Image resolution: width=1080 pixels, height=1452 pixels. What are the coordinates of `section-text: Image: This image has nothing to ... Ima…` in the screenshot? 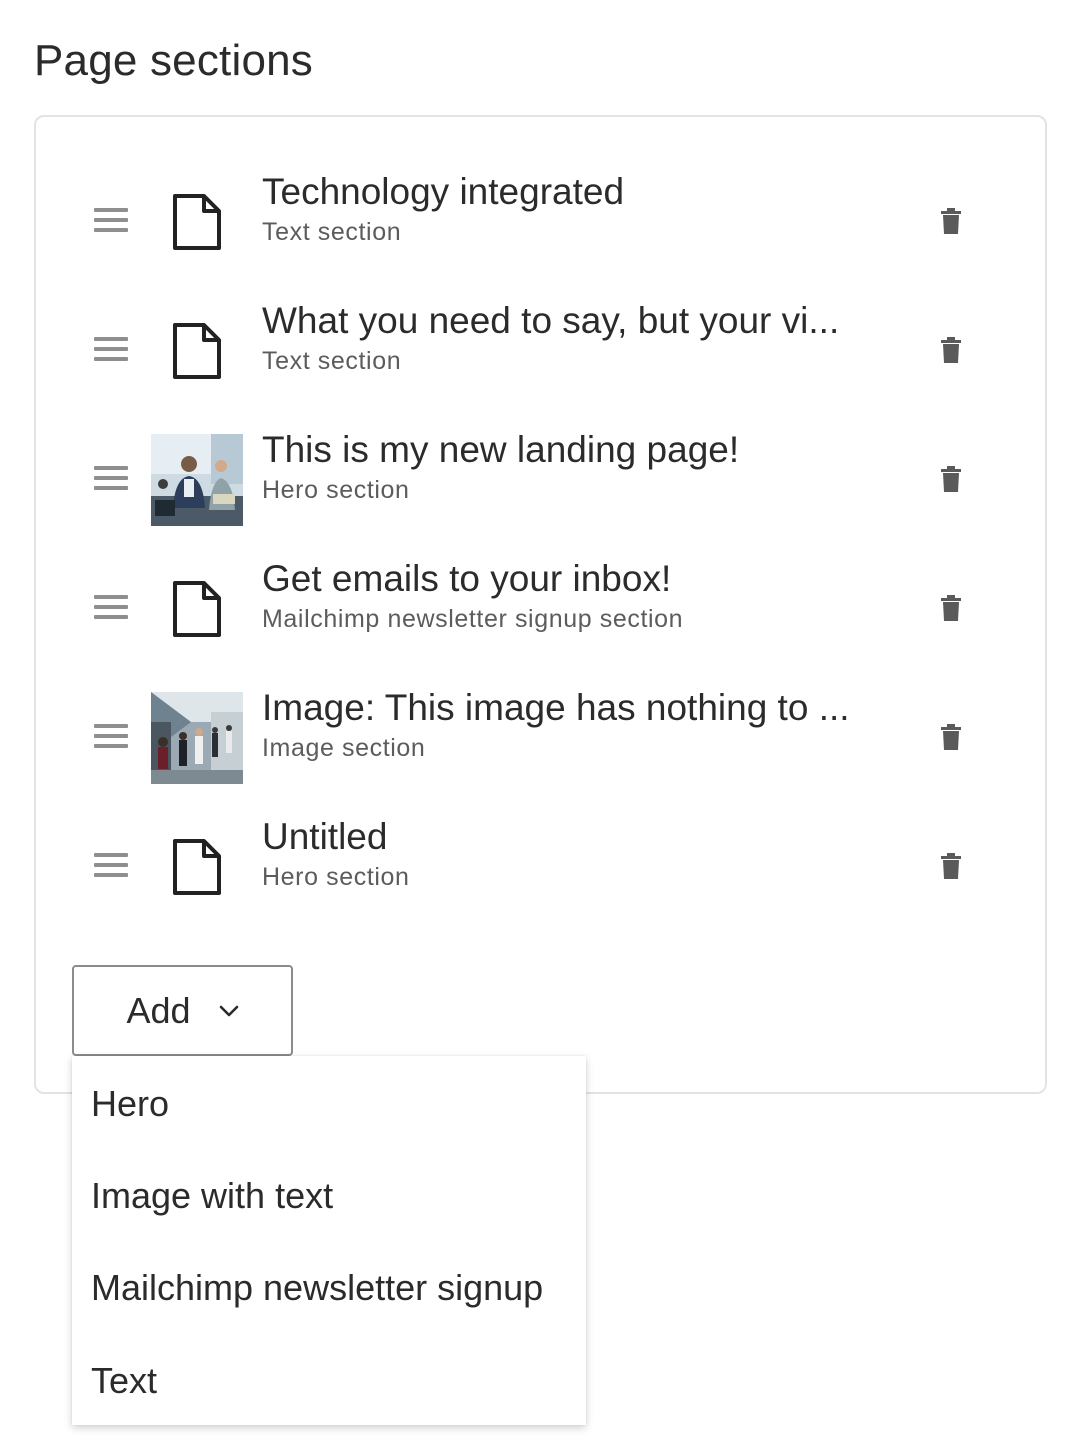 It's located at (562, 725).